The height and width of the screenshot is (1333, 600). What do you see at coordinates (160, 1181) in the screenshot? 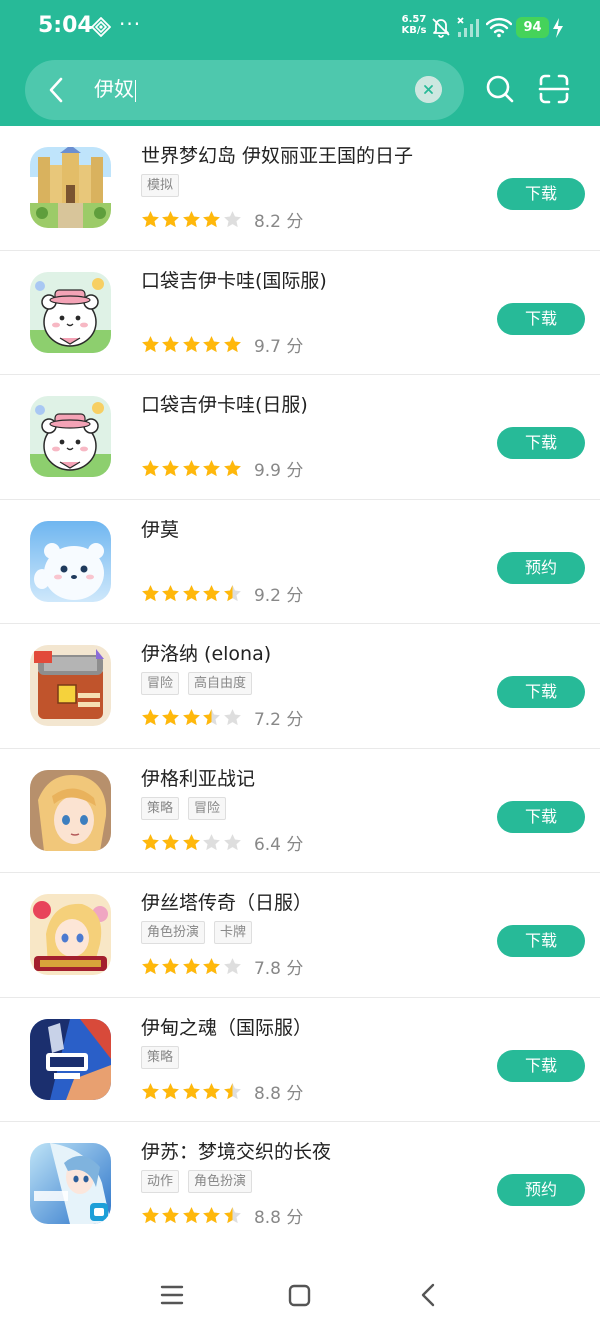
I see `category-tag: 动作` at bounding box center [160, 1181].